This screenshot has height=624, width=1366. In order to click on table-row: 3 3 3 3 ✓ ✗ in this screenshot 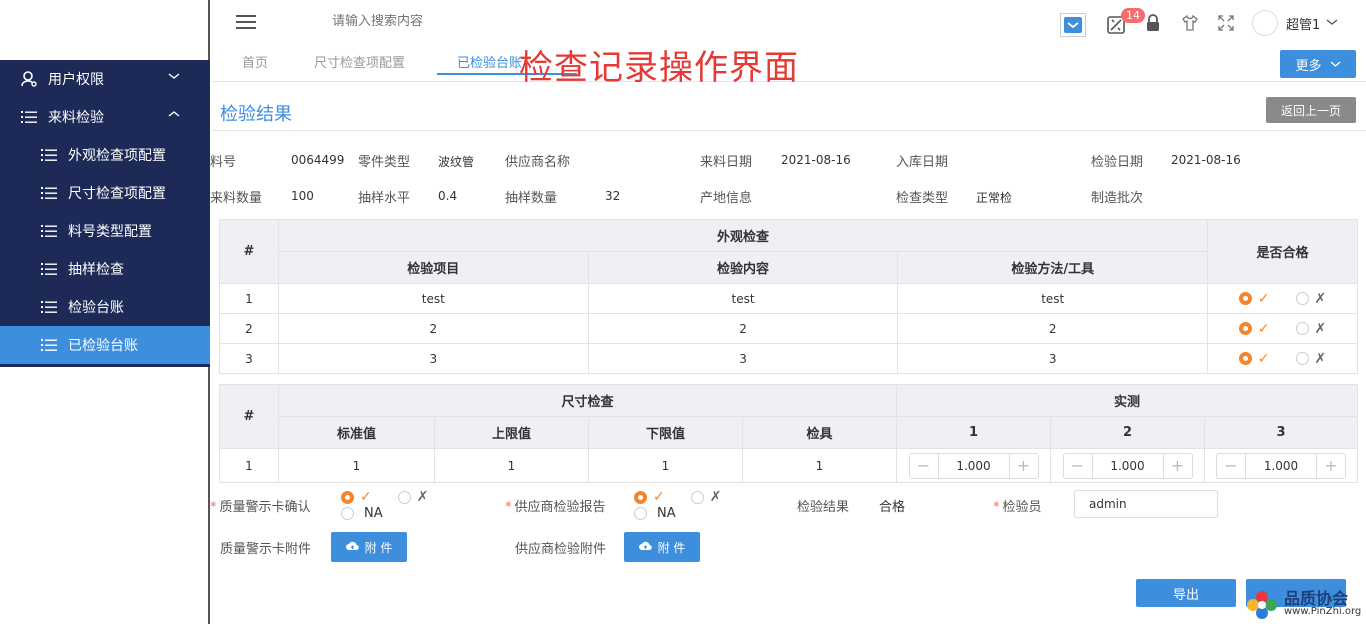, I will do `click(788, 358)`.